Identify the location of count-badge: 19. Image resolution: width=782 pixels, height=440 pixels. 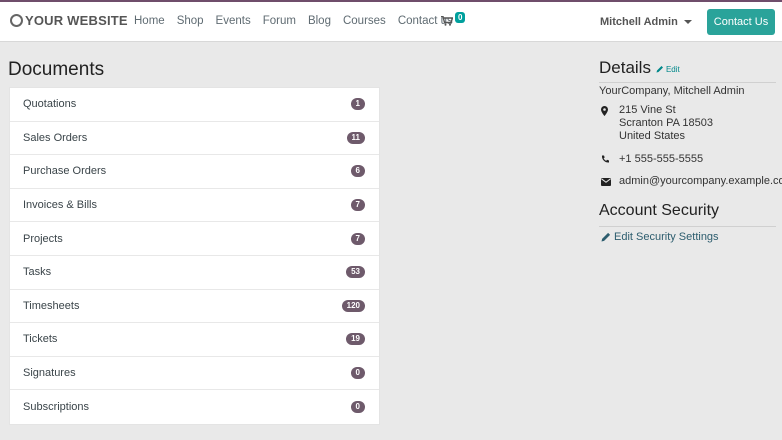
(355, 339).